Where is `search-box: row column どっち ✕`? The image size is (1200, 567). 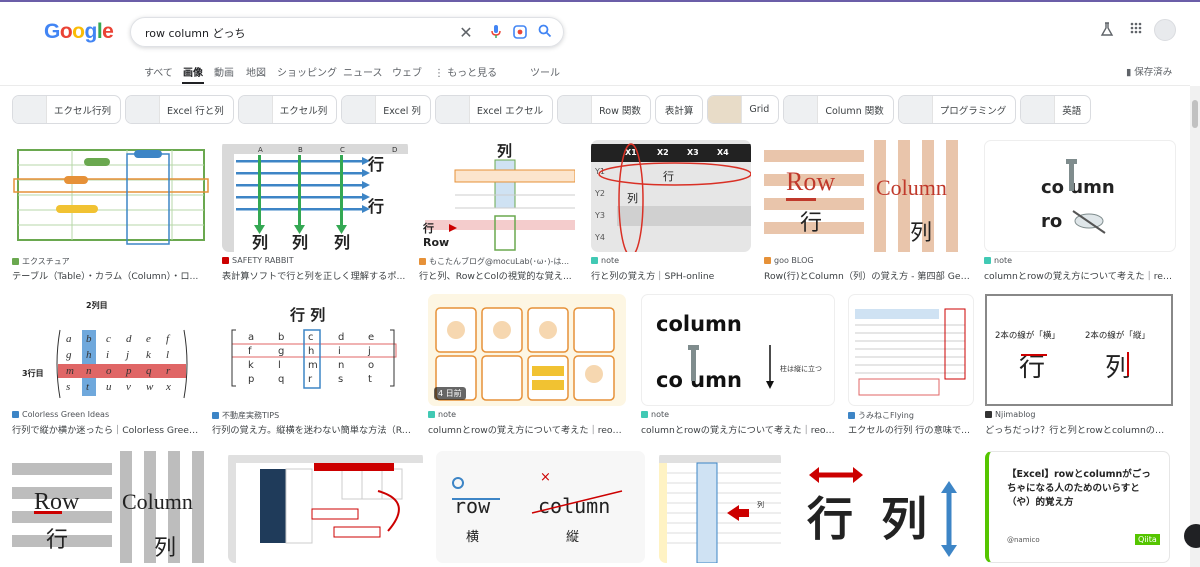
search-box: row column どっち ✕ is located at coordinates (347, 32).